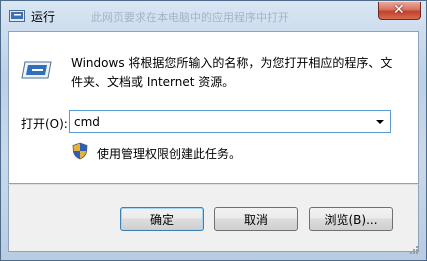  I want to click on run-icon, so click(17, 16).